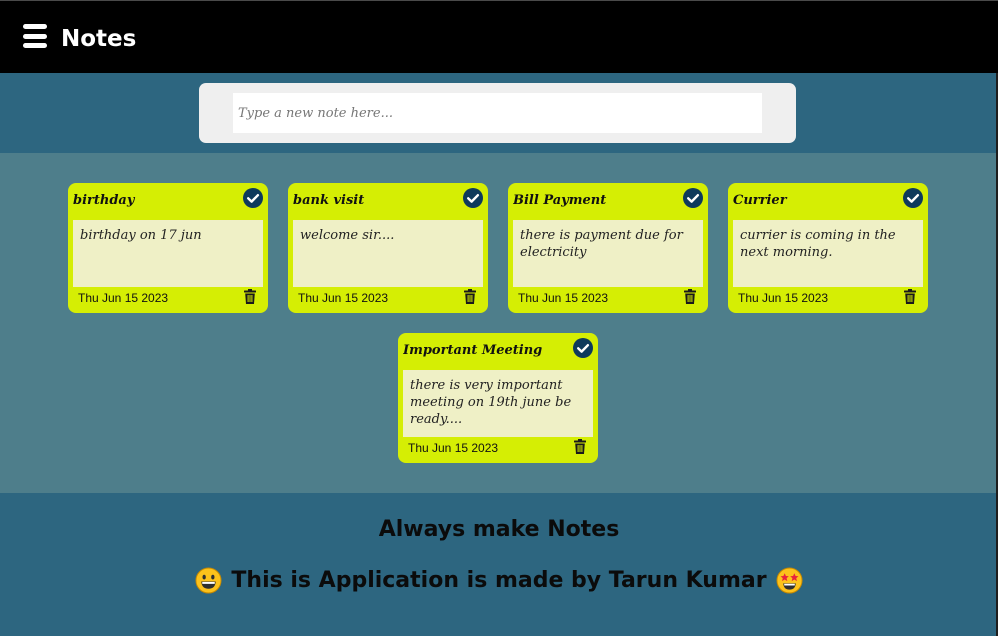 The image size is (998, 636). I want to click on grinning-face-icon, so click(208, 580).